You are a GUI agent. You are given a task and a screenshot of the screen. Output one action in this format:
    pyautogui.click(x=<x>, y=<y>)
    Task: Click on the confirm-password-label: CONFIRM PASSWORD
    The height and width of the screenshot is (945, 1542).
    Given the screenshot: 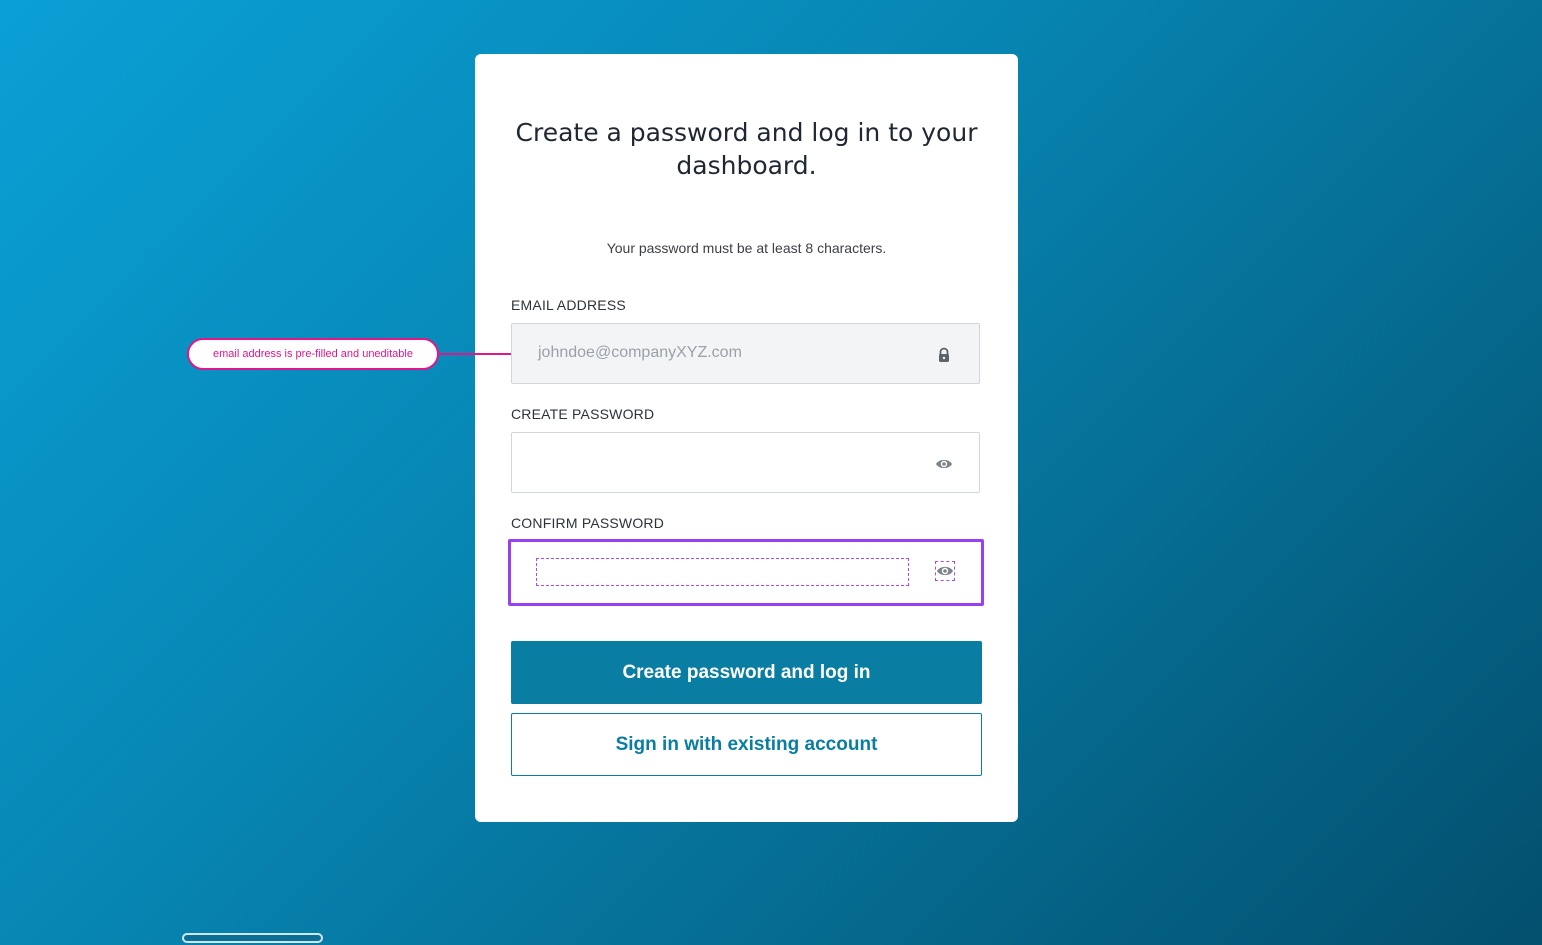 What is the action you would take?
    pyautogui.click(x=588, y=523)
    